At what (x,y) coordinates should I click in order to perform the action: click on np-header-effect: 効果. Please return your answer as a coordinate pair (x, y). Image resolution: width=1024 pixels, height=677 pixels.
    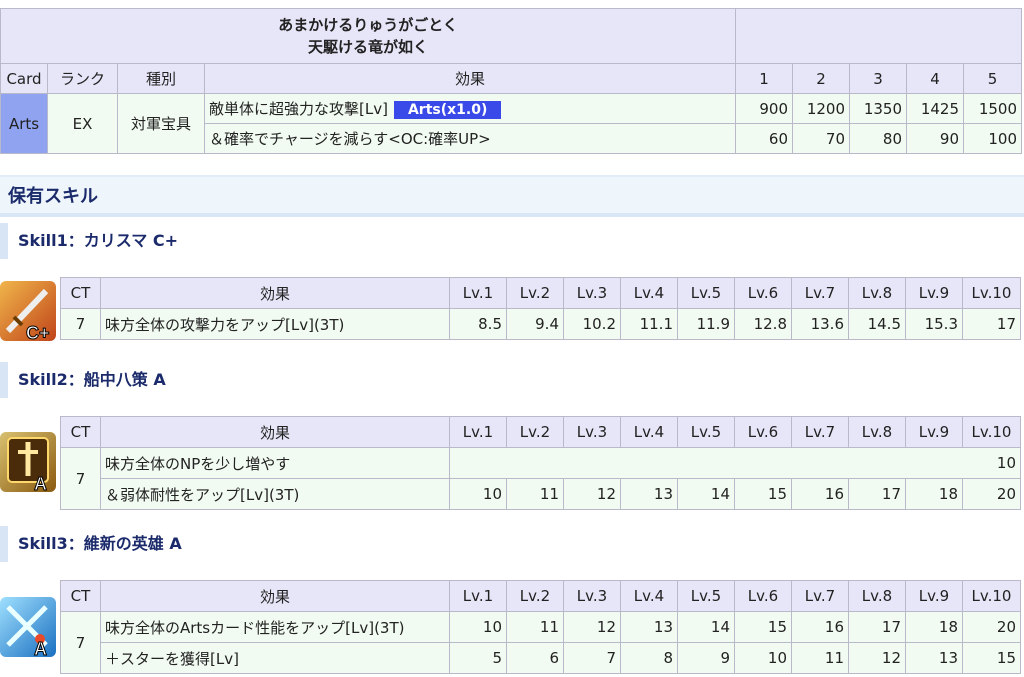
    Looking at the image, I should click on (470, 78).